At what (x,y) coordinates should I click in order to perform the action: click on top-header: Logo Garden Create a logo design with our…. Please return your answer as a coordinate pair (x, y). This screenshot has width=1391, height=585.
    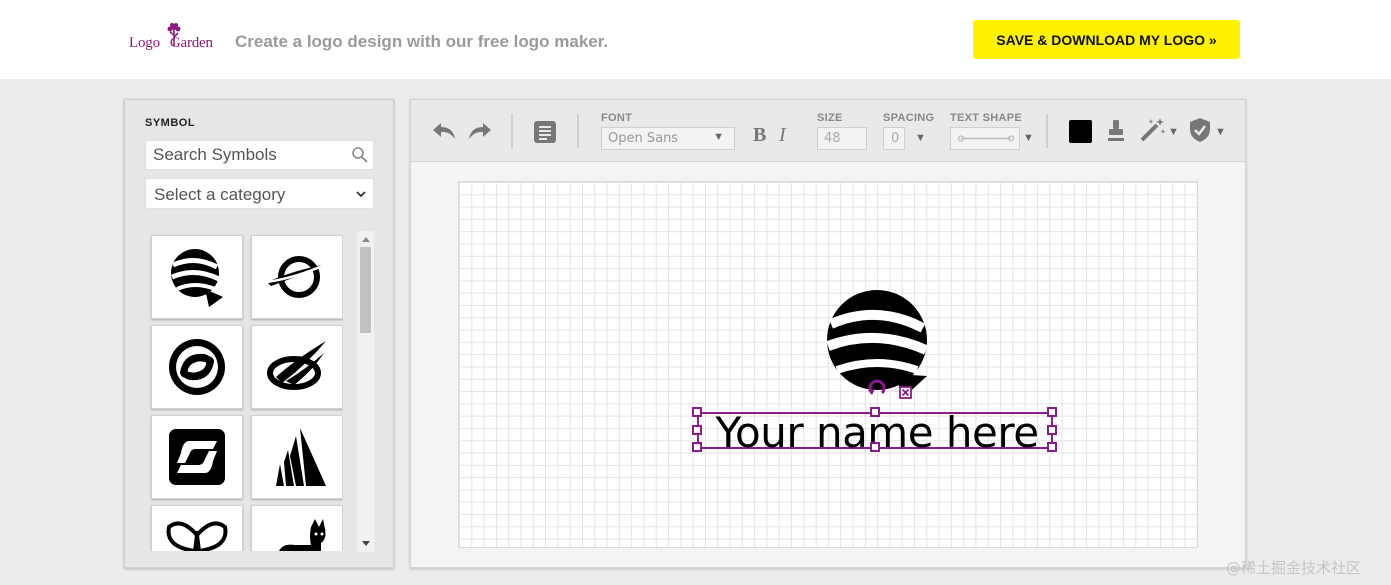
    Looking at the image, I should click on (695, 39).